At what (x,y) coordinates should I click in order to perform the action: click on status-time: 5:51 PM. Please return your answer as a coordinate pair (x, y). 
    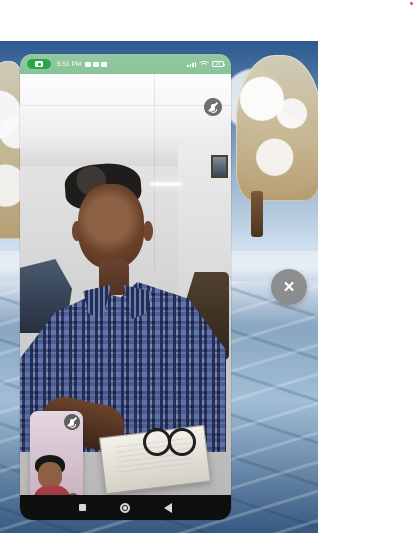
    Looking at the image, I should click on (69, 64).